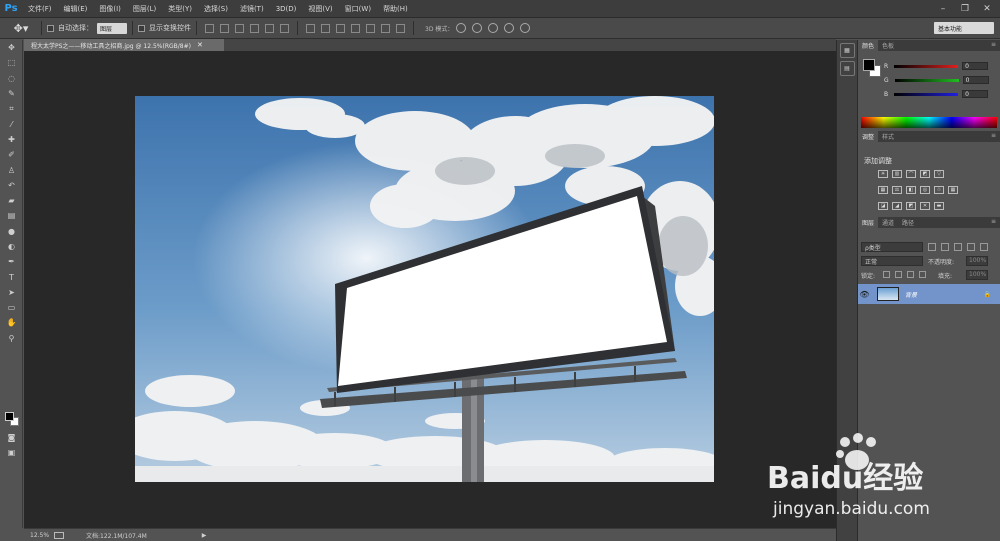 This screenshot has width=1000, height=541. I want to click on align-right-icon, so click(284, 28).